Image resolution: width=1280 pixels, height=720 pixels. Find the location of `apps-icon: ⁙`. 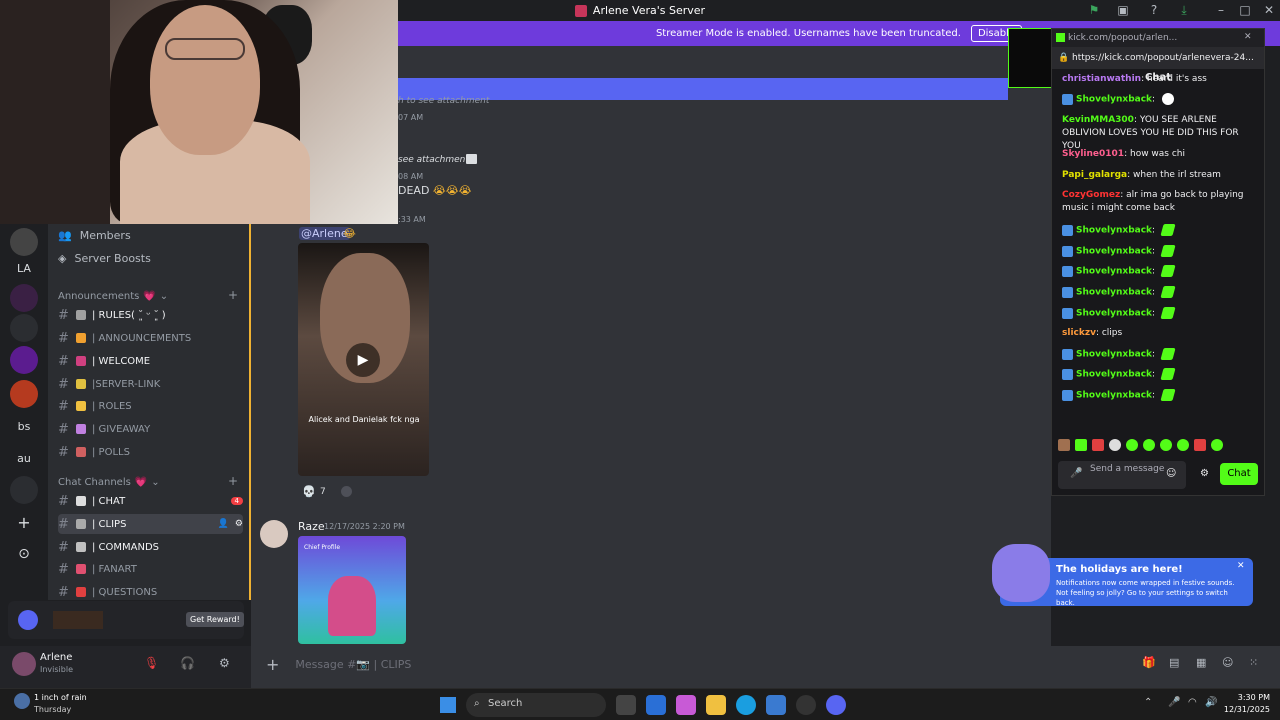

apps-icon: ⁙ is located at coordinates (1253, 662).